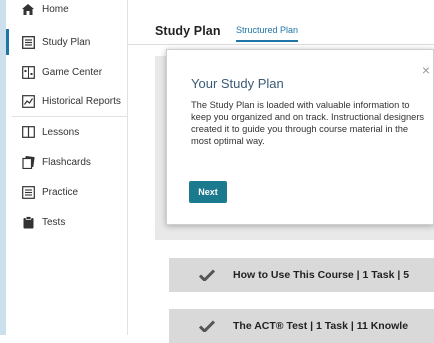  I want to click on sidebar-item-game-center: Game Center, so click(66, 72).